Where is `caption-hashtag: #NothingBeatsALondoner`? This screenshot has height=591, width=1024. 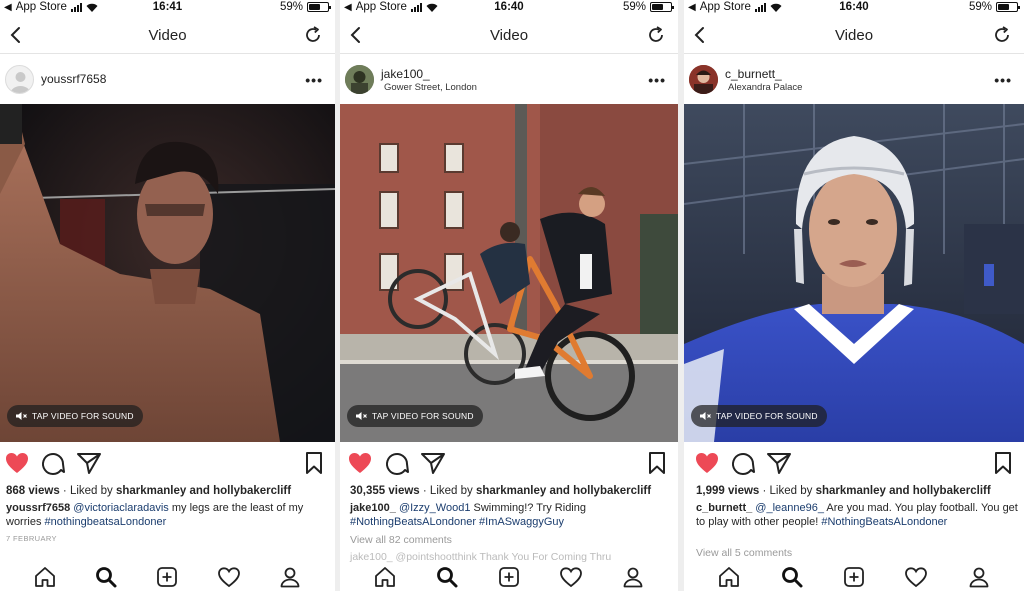 caption-hashtag: #NothingBeatsALondoner is located at coordinates (884, 522).